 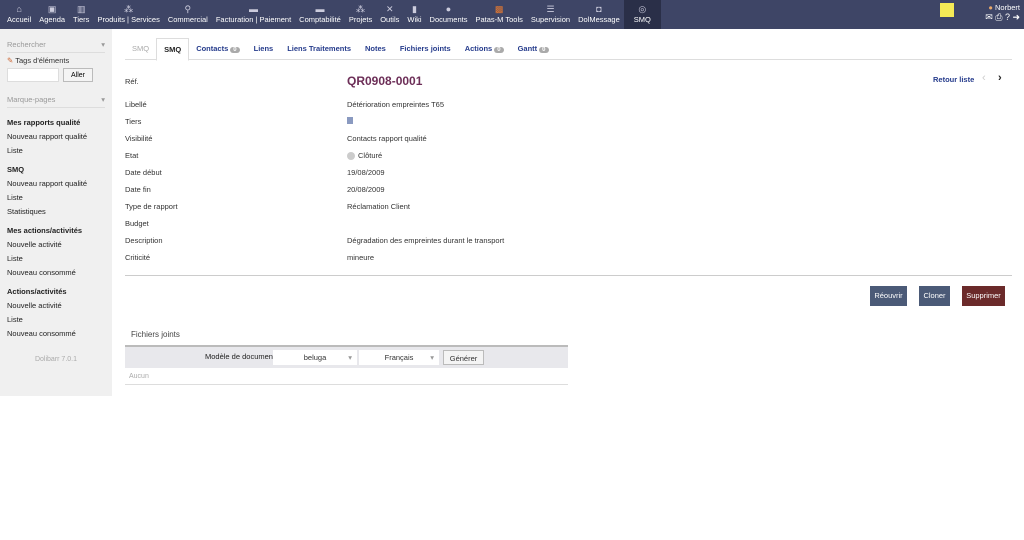 I want to click on tab-fichiers-joints: Fichiers joints, so click(x=425, y=48).